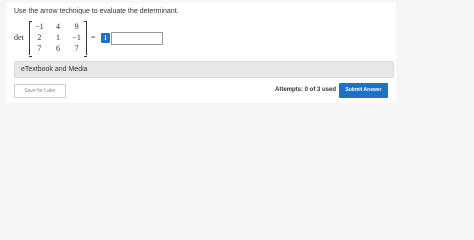 This screenshot has width=474, height=240. I want to click on matrix-cell: 4, so click(57, 26).